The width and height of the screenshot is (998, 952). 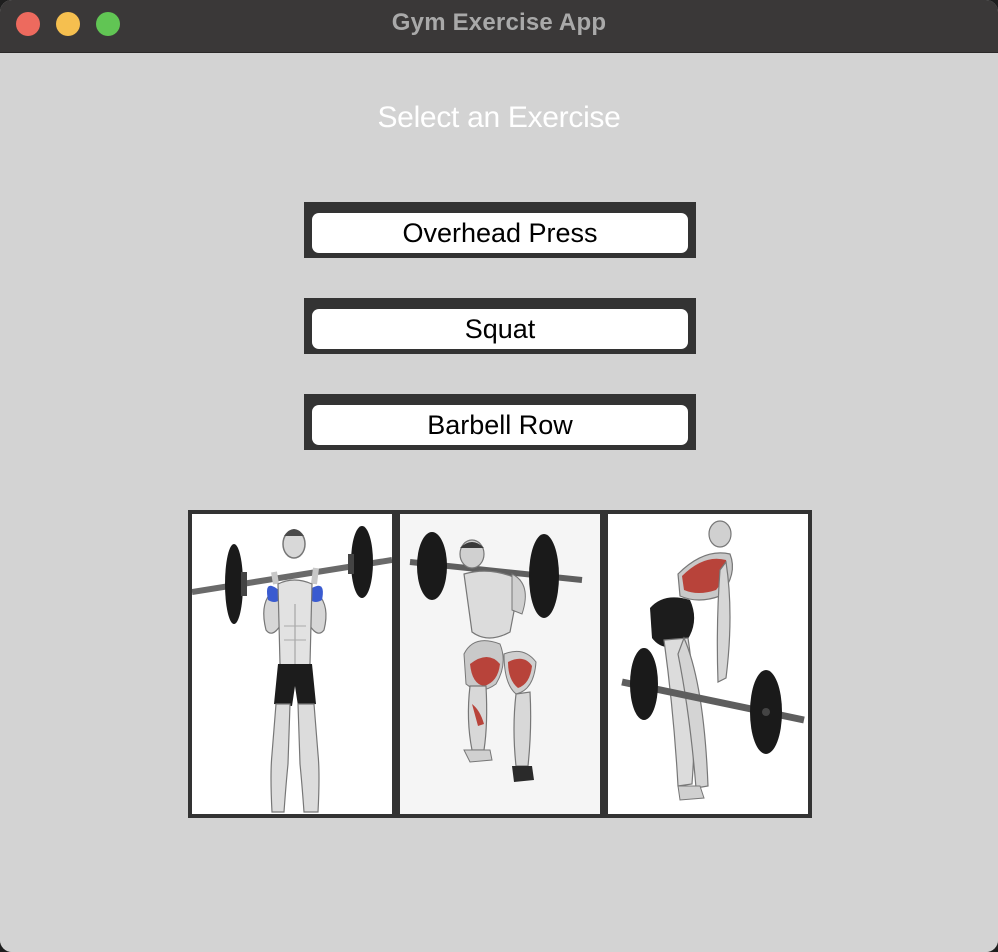 I want to click on squat-image, so click(x=500, y=664).